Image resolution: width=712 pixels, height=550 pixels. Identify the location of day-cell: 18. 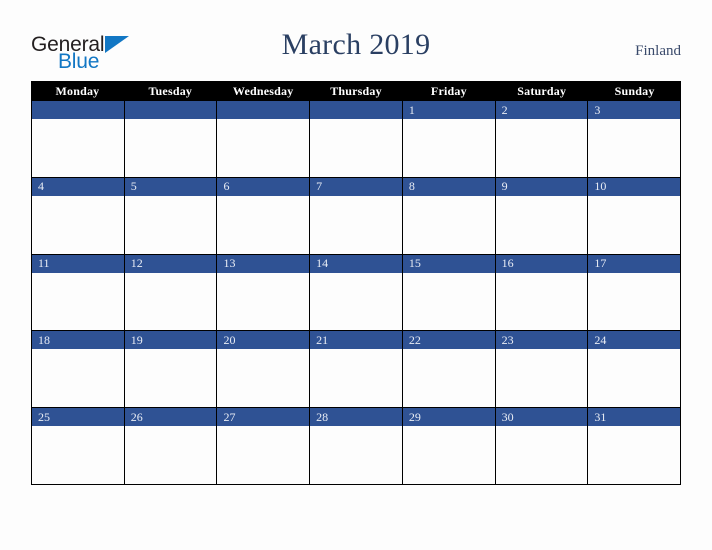
(78, 370).